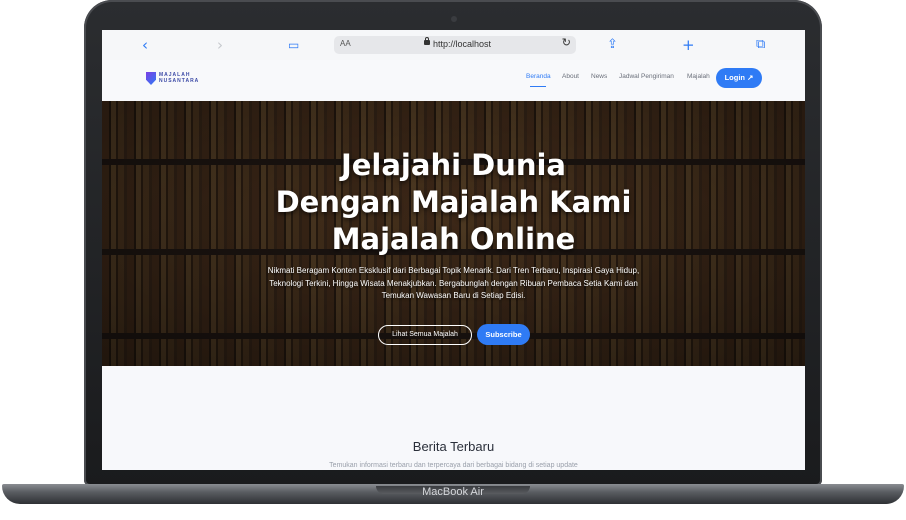  I want to click on nav-news: News, so click(599, 76).